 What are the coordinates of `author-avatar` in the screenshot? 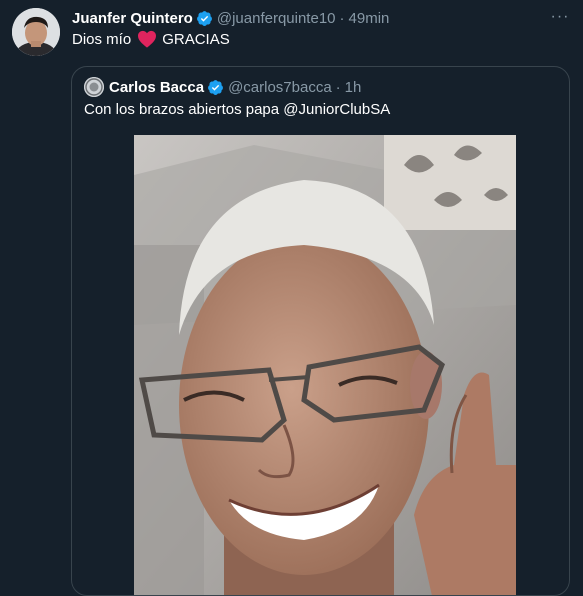 It's located at (36, 32).